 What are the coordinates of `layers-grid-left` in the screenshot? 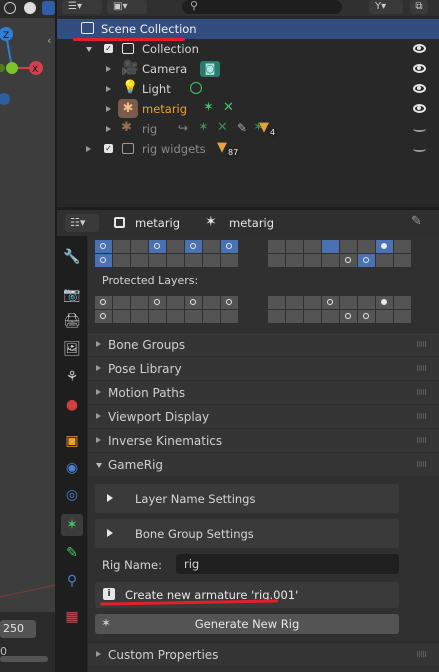 It's located at (166, 253).